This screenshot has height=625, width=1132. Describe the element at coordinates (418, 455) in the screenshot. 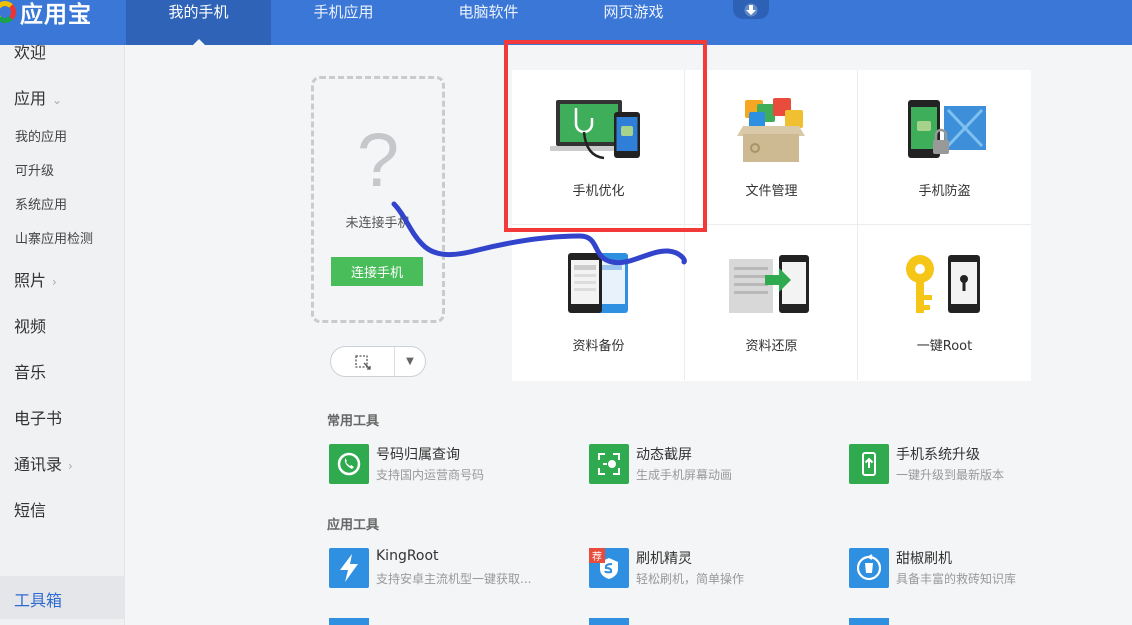

I see `tool-name: 号码归属查询` at that location.